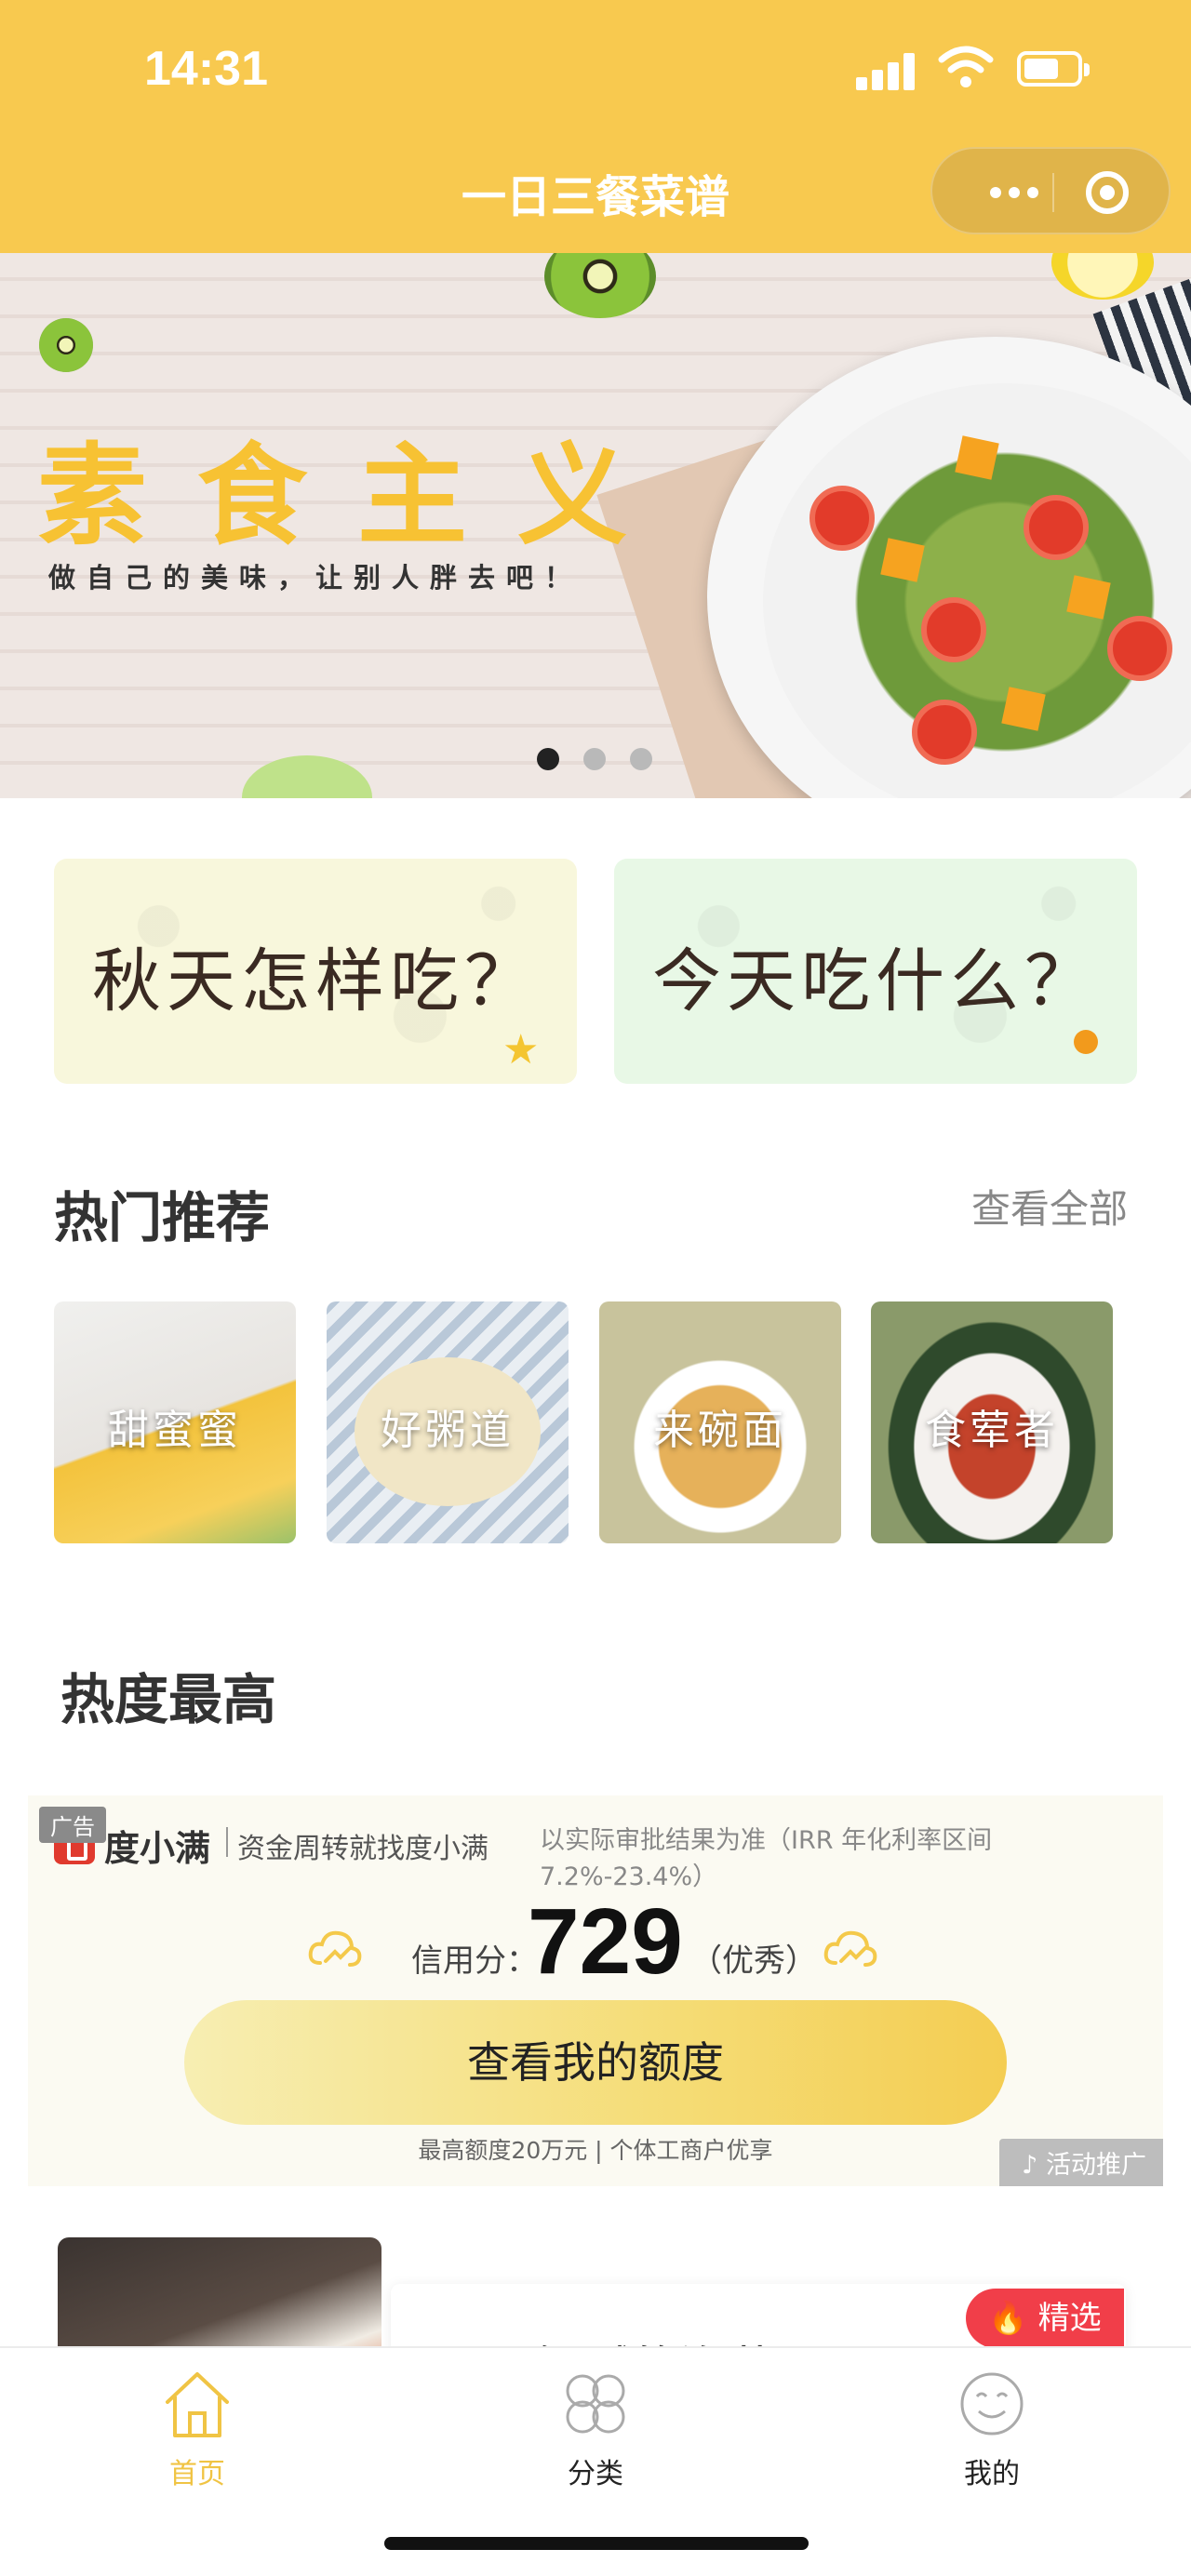 This screenshot has width=1191, height=2576. Describe the element at coordinates (1069, 2318) in the screenshot. I see `featured-badge-label: 精选` at that location.